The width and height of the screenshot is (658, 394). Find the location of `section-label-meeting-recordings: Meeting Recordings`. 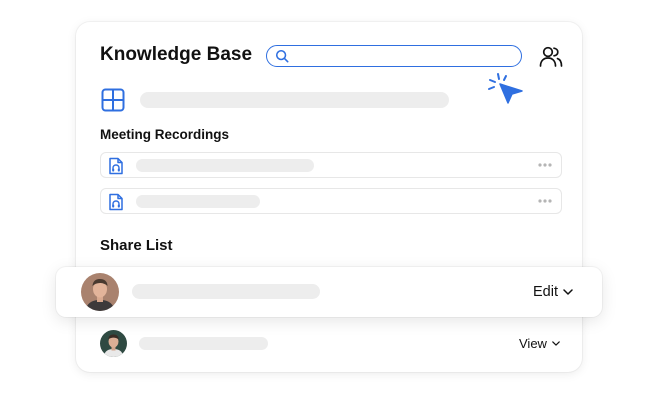

section-label-meeting-recordings: Meeting Recordings is located at coordinates (165, 134).